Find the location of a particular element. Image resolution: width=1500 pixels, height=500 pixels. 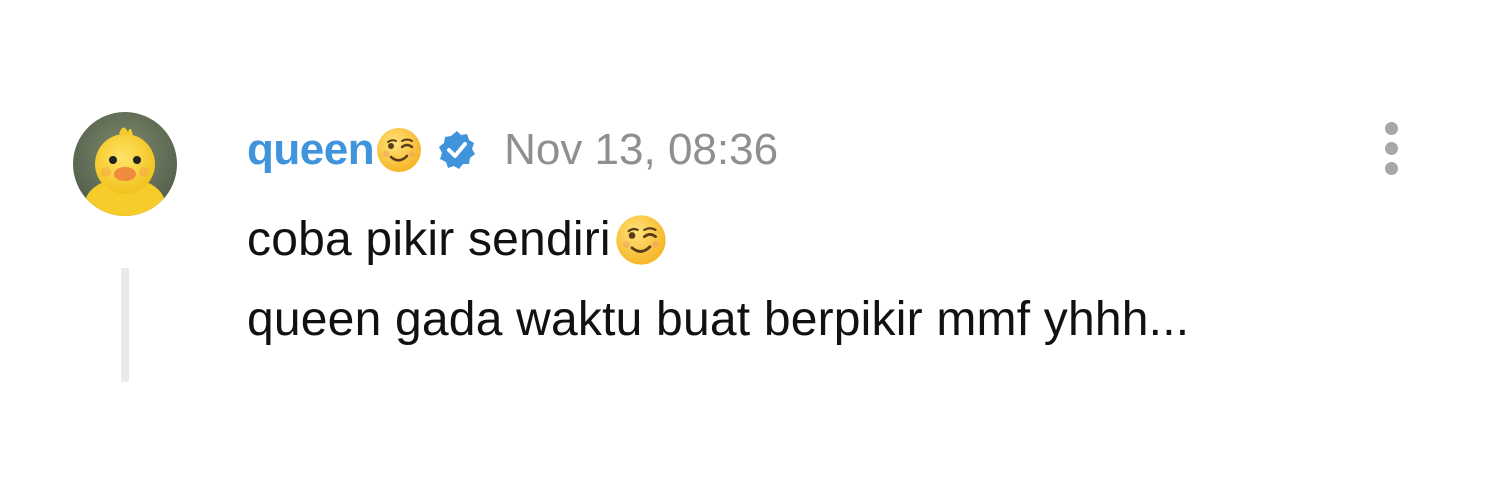

more-options-button is located at coordinates (1392, 149).